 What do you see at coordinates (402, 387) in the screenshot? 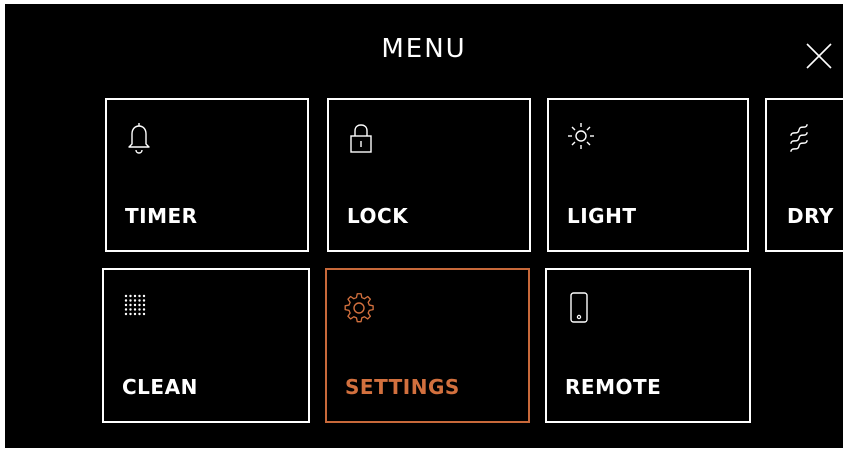
I see `settings-label: SETTINGS` at bounding box center [402, 387].